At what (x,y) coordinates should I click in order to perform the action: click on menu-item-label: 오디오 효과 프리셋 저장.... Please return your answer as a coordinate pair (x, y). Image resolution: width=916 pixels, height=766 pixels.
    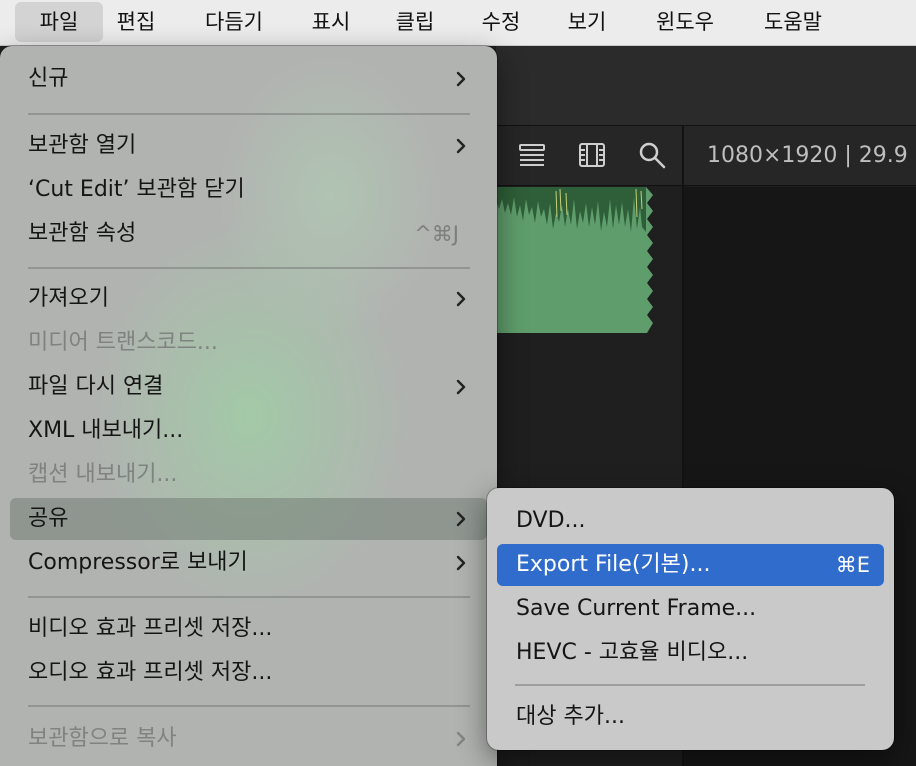
    Looking at the image, I should click on (150, 672).